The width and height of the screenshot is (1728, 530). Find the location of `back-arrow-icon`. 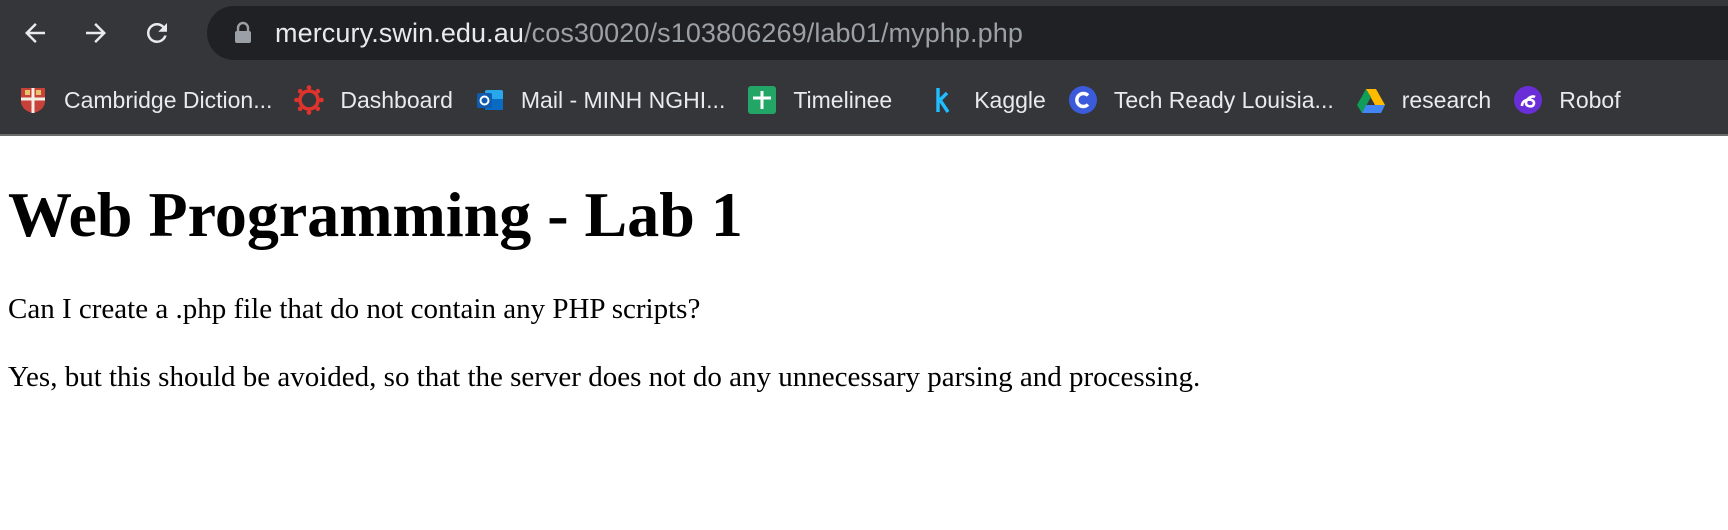

back-arrow-icon is located at coordinates (35, 33).